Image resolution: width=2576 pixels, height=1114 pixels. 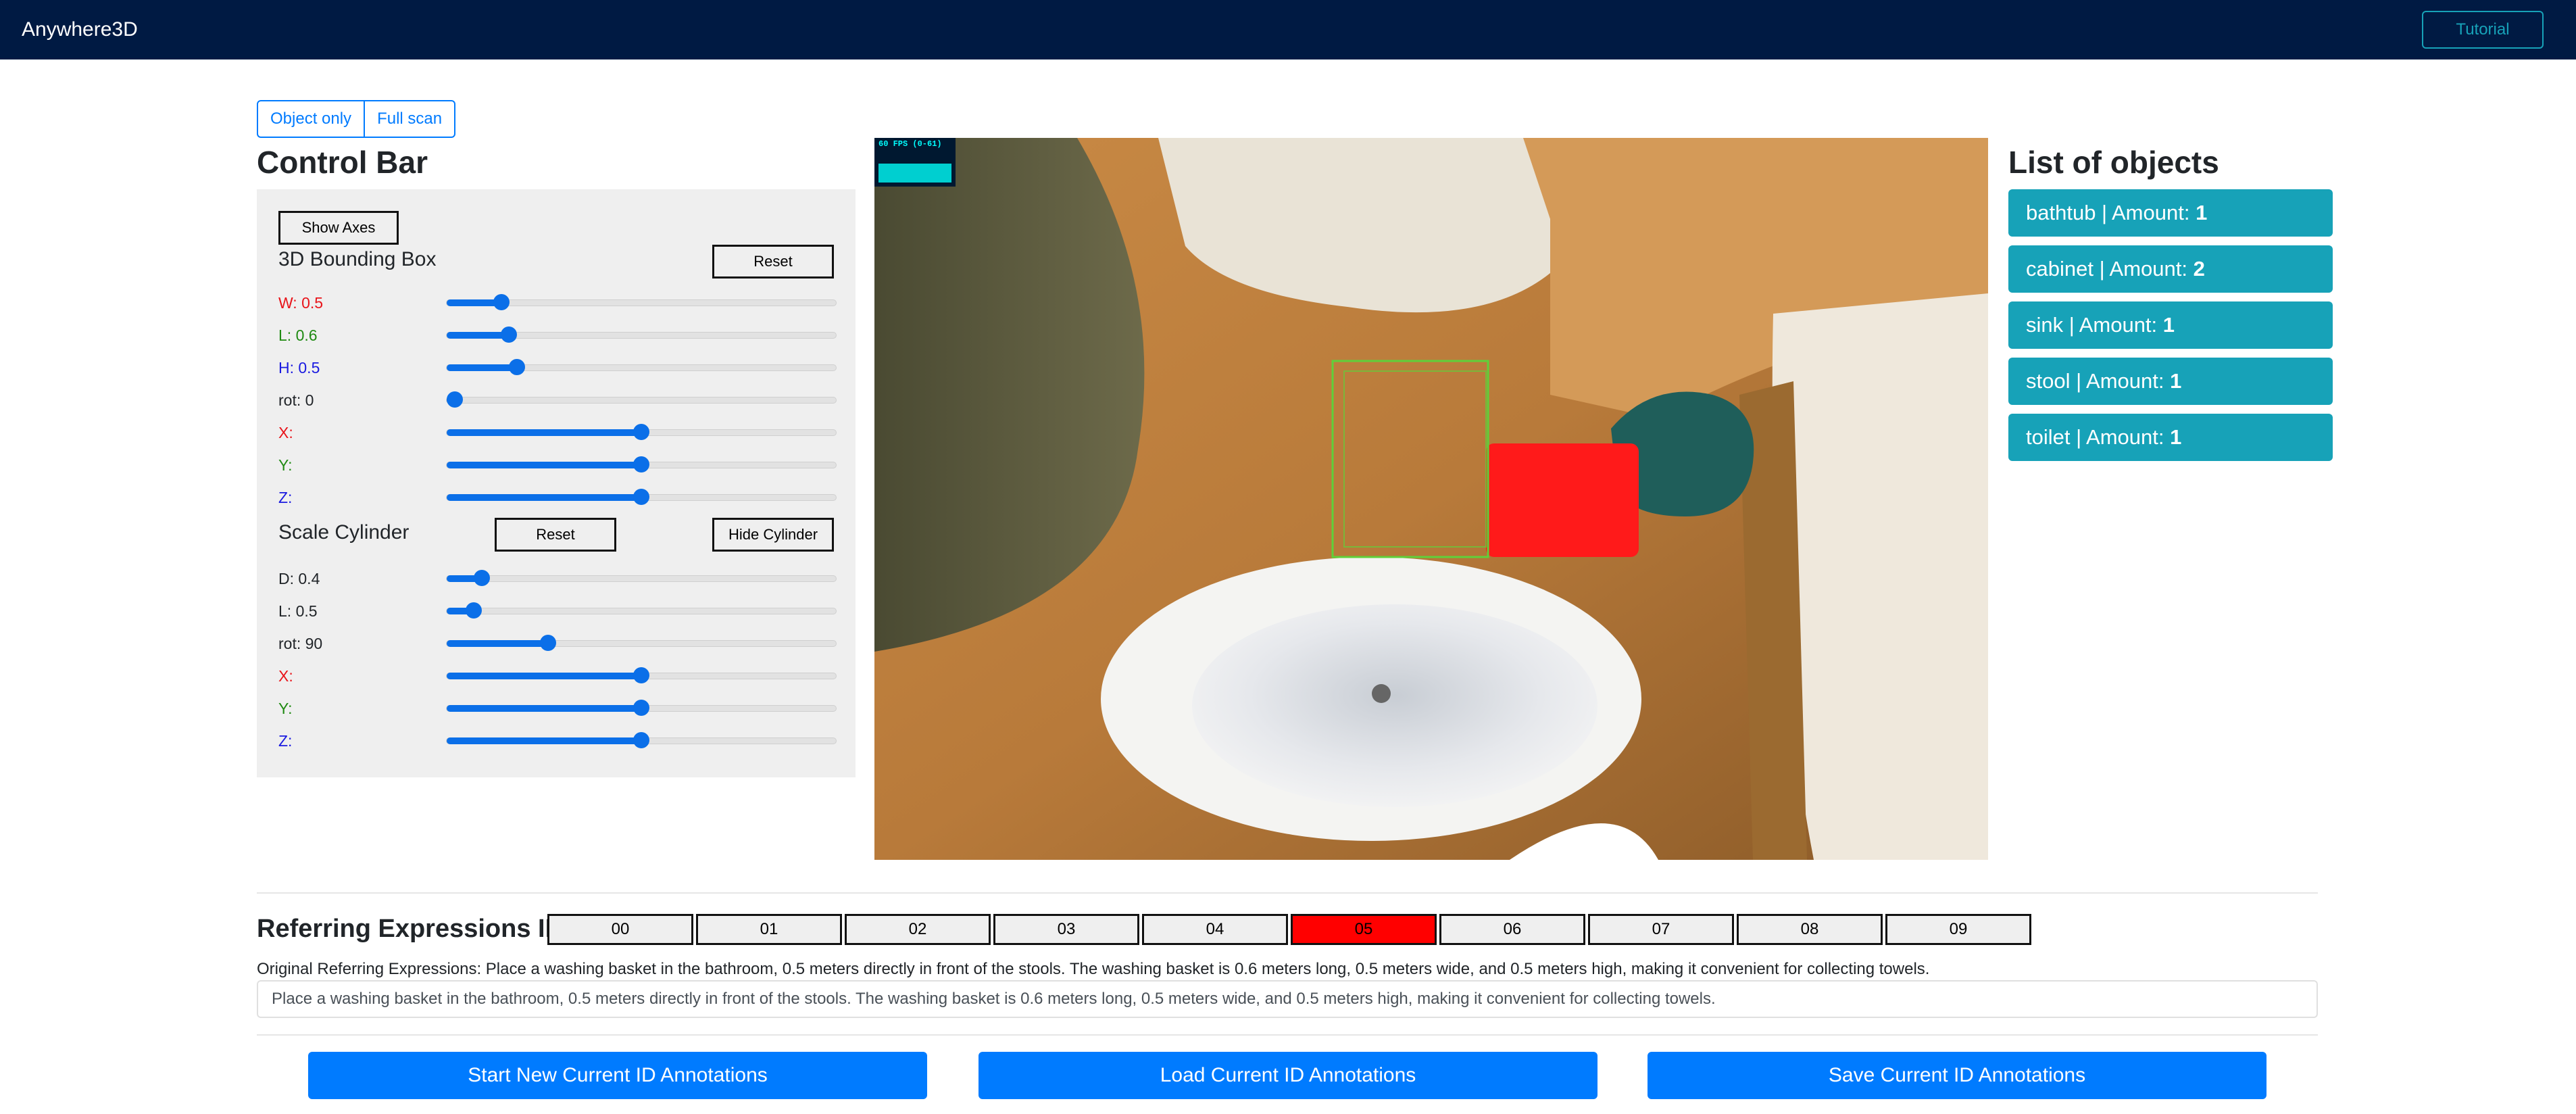 What do you see at coordinates (1288, 1075) in the screenshot?
I see `load-annotations-button: Load Current ID Annotations` at bounding box center [1288, 1075].